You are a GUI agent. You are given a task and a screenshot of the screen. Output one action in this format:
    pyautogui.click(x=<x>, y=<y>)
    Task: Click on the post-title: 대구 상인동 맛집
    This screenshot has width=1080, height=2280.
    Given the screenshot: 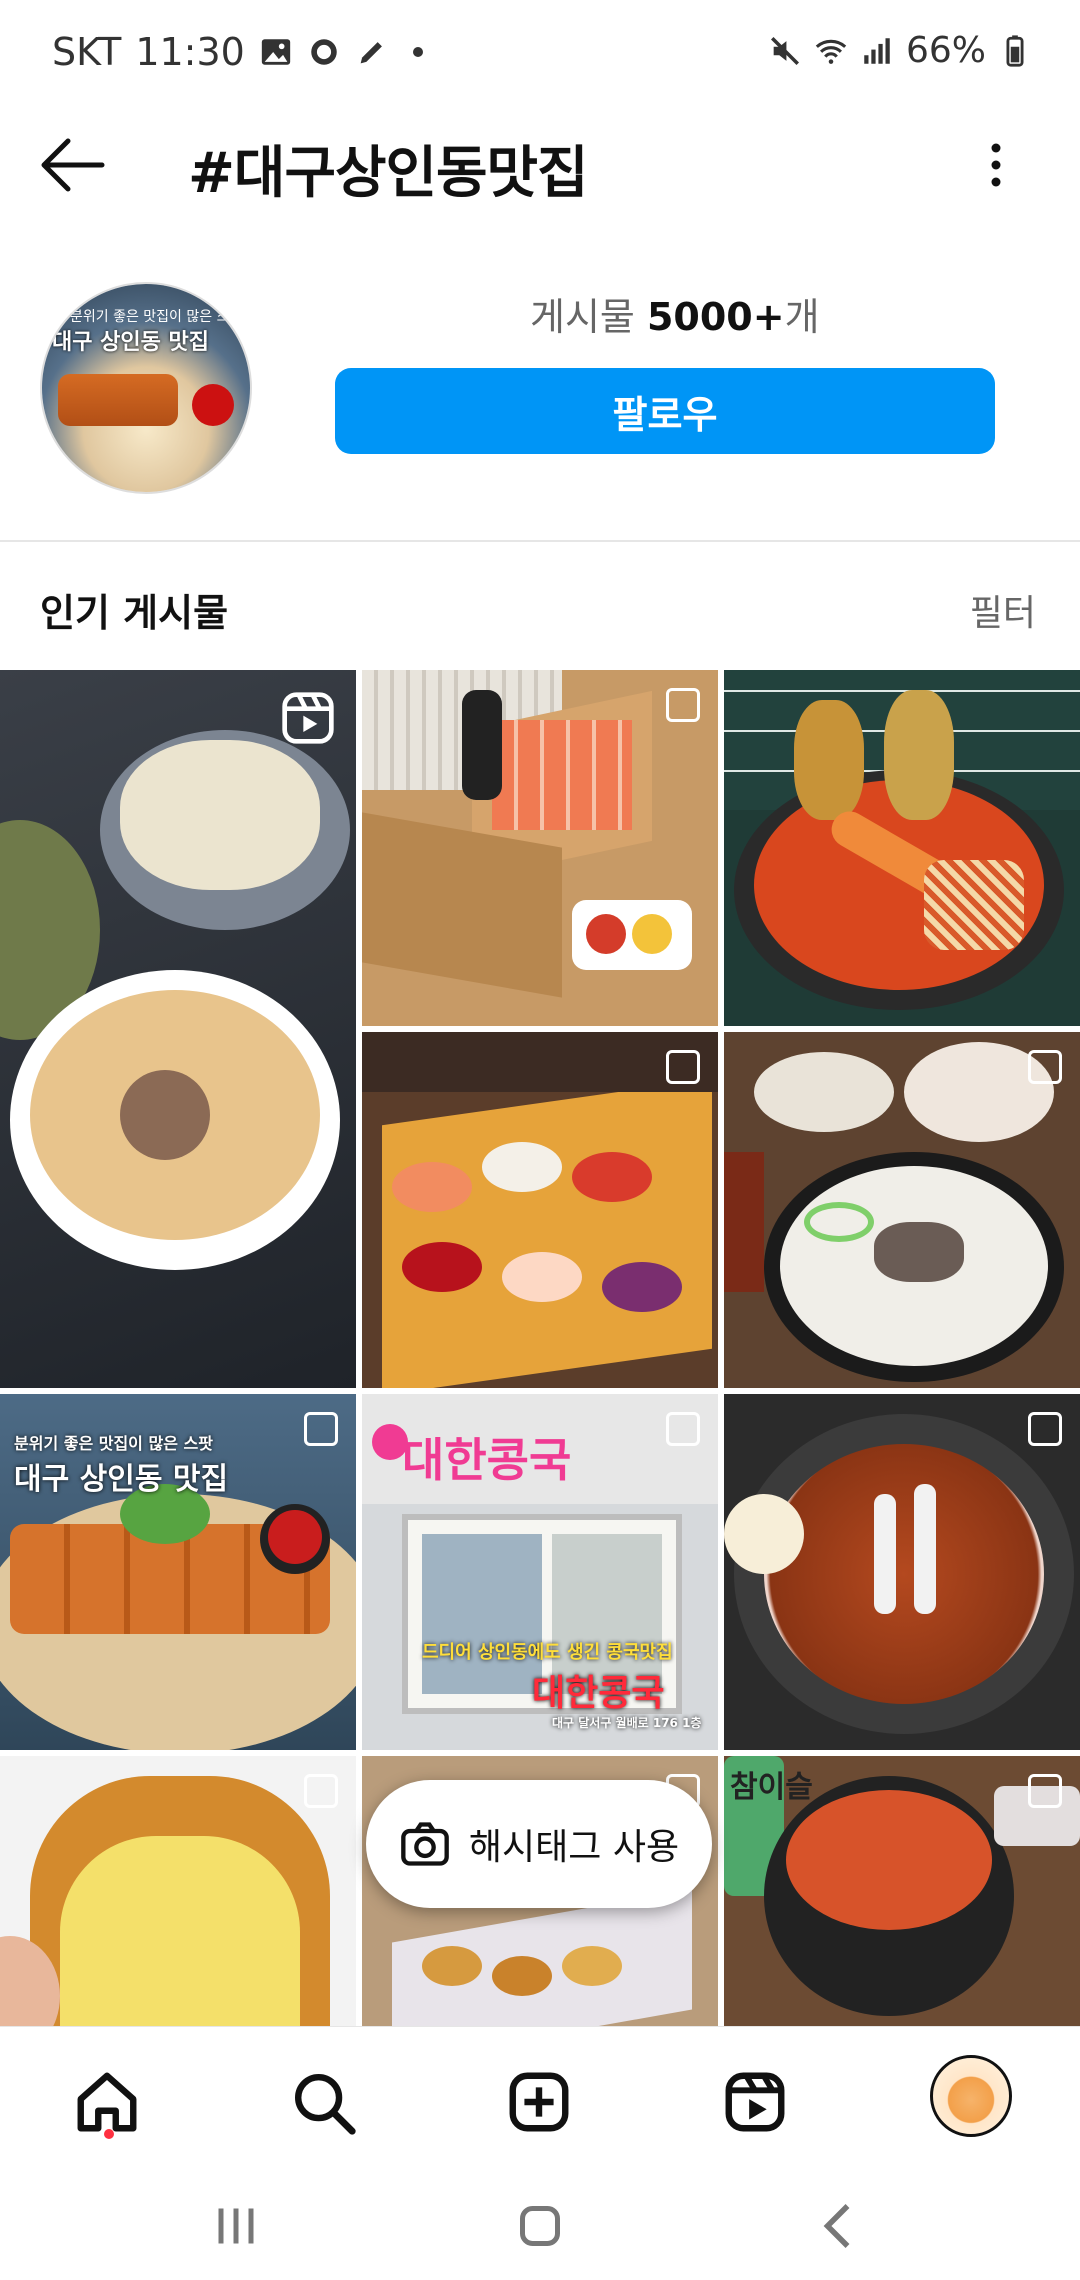 What is the action you would take?
    pyautogui.click(x=121, y=1479)
    